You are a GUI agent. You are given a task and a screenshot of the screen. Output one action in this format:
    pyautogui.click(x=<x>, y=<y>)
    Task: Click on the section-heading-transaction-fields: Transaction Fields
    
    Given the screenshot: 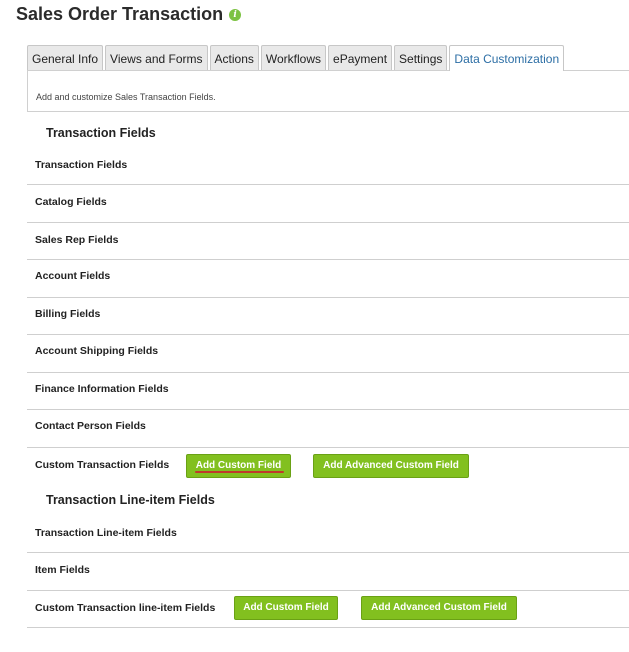 What is the action you would take?
    pyautogui.click(x=101, y=133)
    